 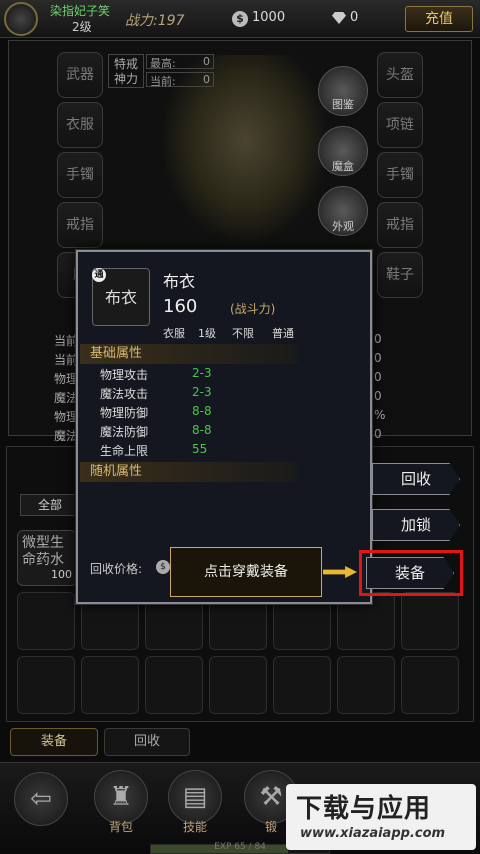 I want to click on slot-helmet: 头盔, so click(x=400, y=75).